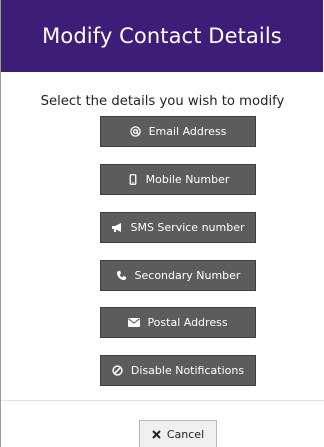 The height and width of the screenshot is (447, 324). Describe the element at coordinates (118, 371) in the screenshot. I see `ban-icon` at that location.